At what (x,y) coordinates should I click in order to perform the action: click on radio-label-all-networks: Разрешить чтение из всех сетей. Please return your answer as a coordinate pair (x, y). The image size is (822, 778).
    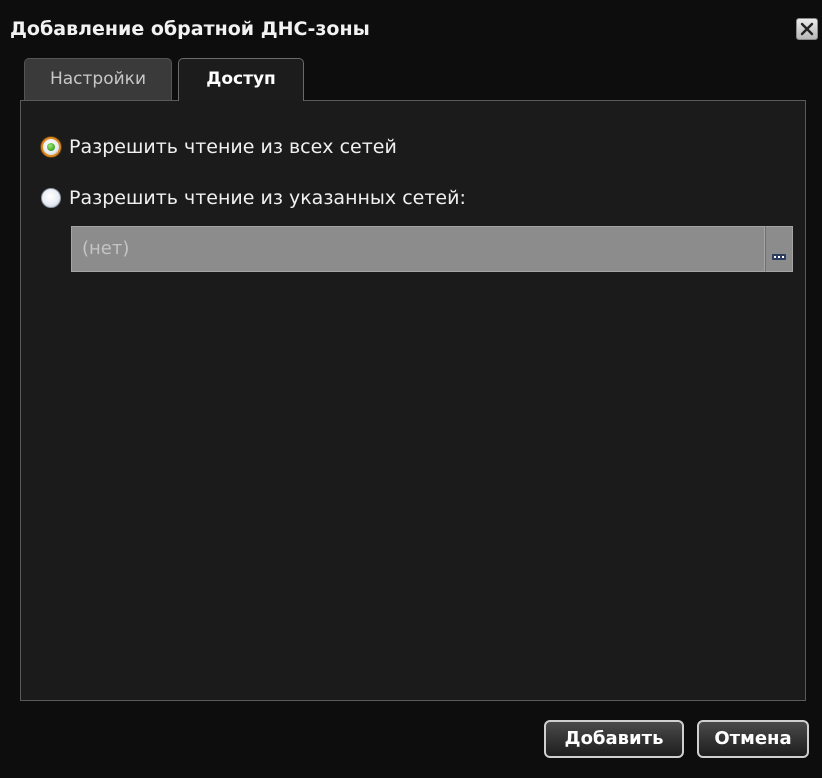
    Looking at the image, I should click on (233, 147).